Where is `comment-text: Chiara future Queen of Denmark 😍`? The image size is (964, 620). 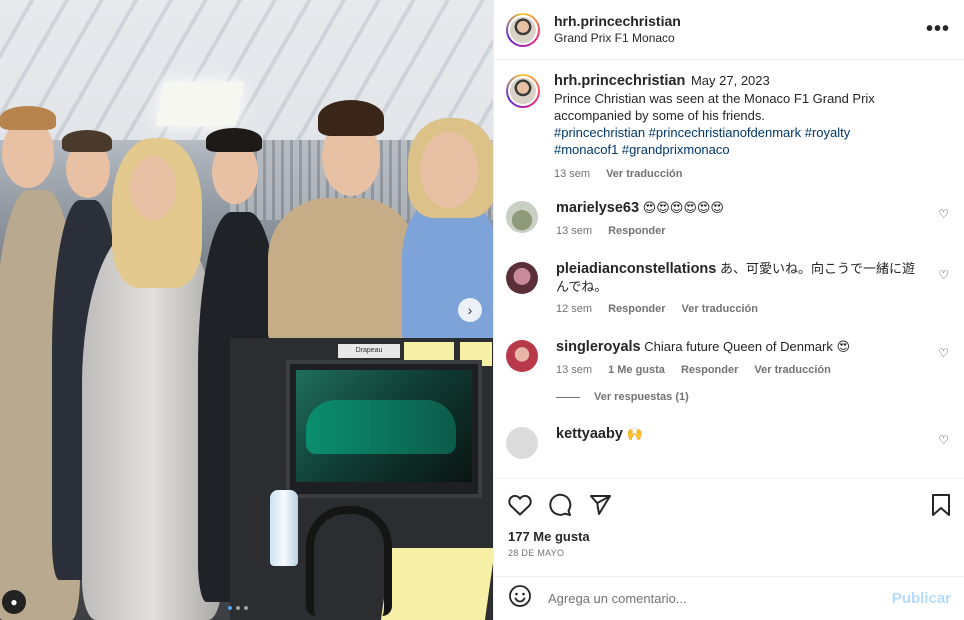 comment-text: Chiara future Queen of Denmark 😍 is located at coordinates (747, 346).